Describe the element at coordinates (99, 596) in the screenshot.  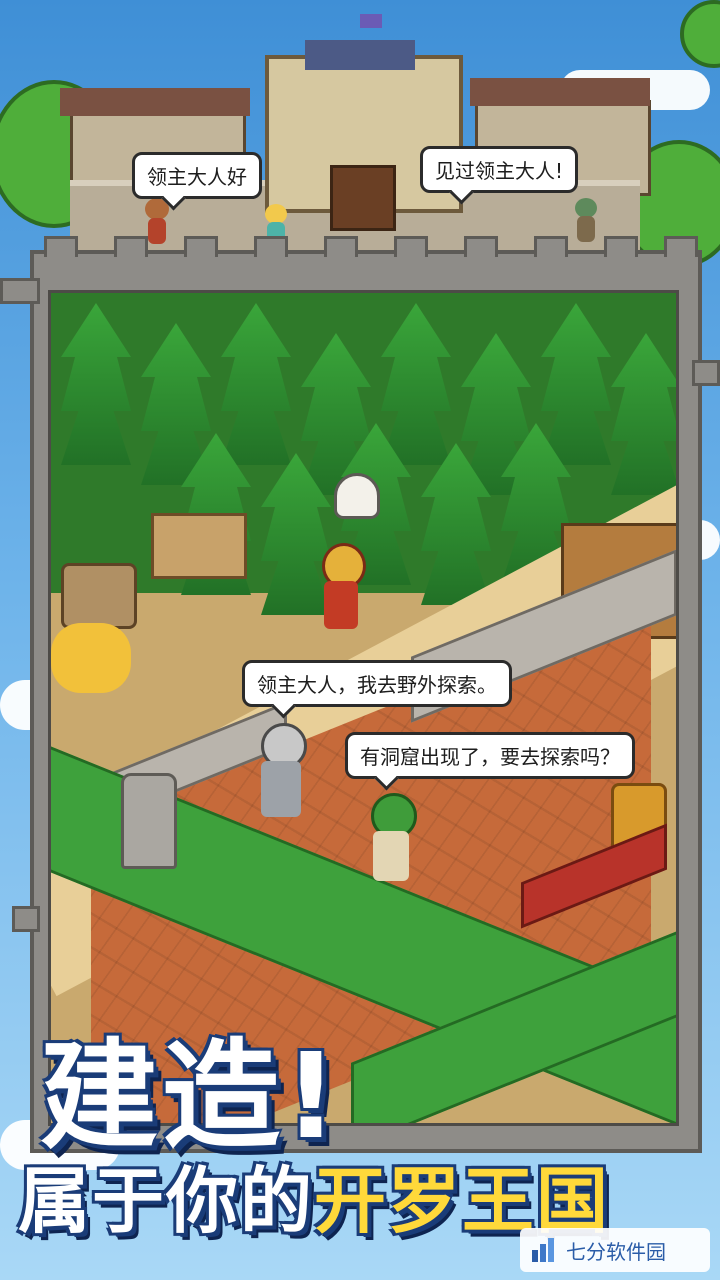
I see `well` at that location.